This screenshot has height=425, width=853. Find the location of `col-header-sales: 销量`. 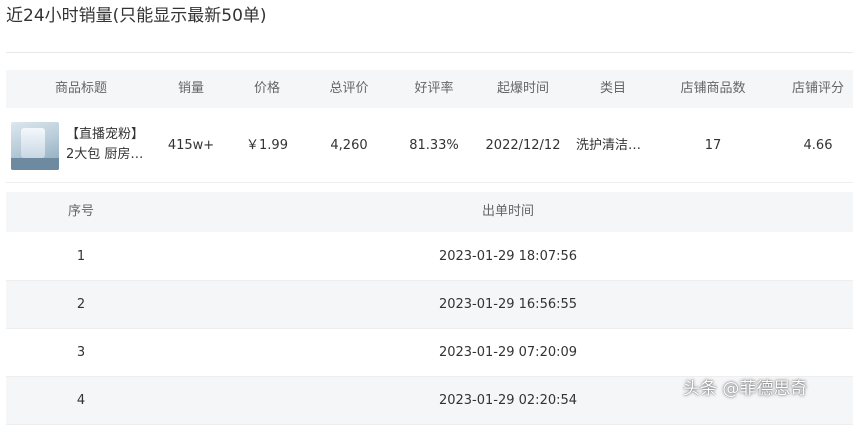

col-header-sales: 销量 is located at coordinates (191, 89).